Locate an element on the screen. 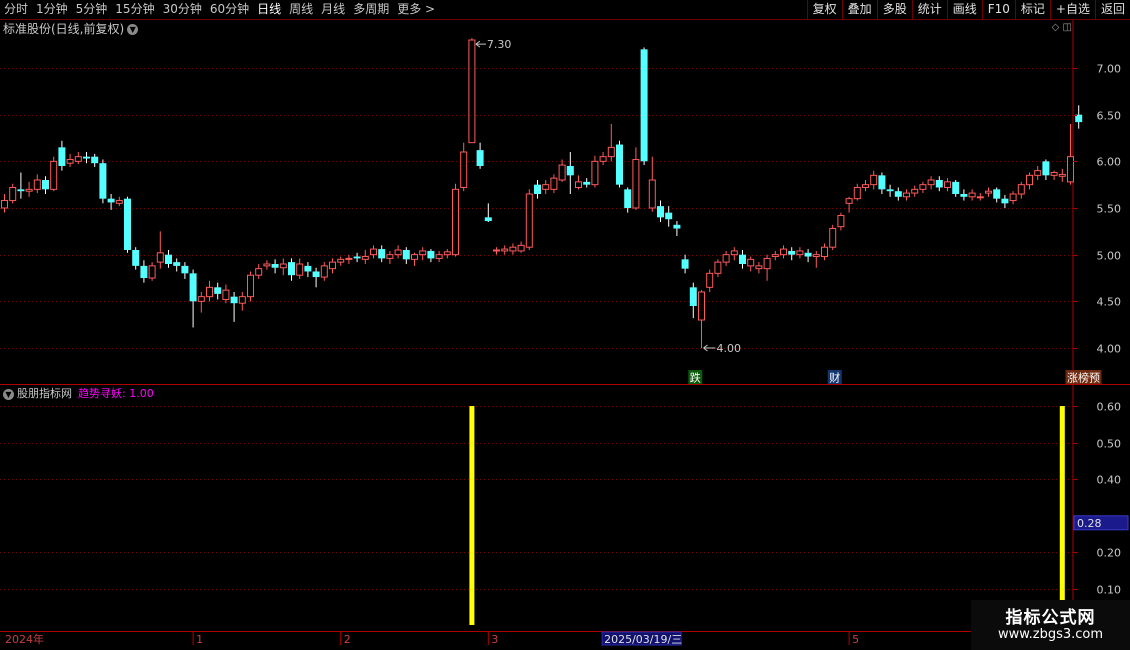 The height and width of the screenshot is (650, 1130). indicator-tick-label-4: 0.10 is located at coordinates (1109, 590).